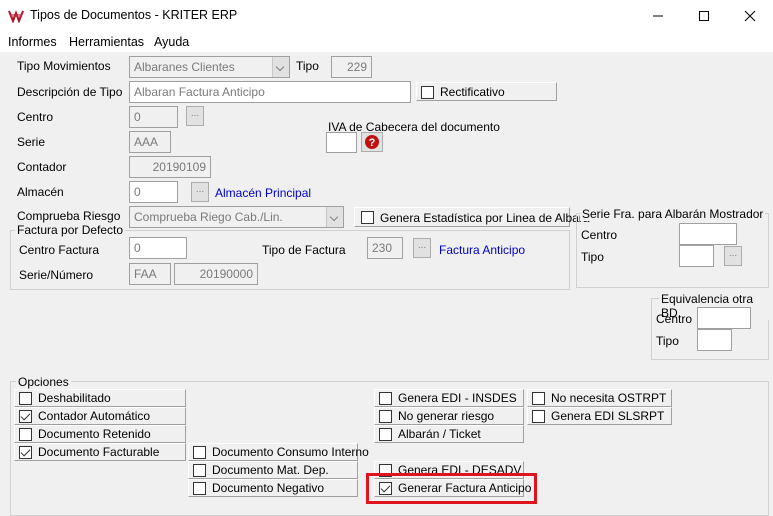 Image resolution: width=773 pixels, height=516 pixels. I want to click on option-genera-edi-insdes: Genera EDI - INSDES, so click(449, 398).